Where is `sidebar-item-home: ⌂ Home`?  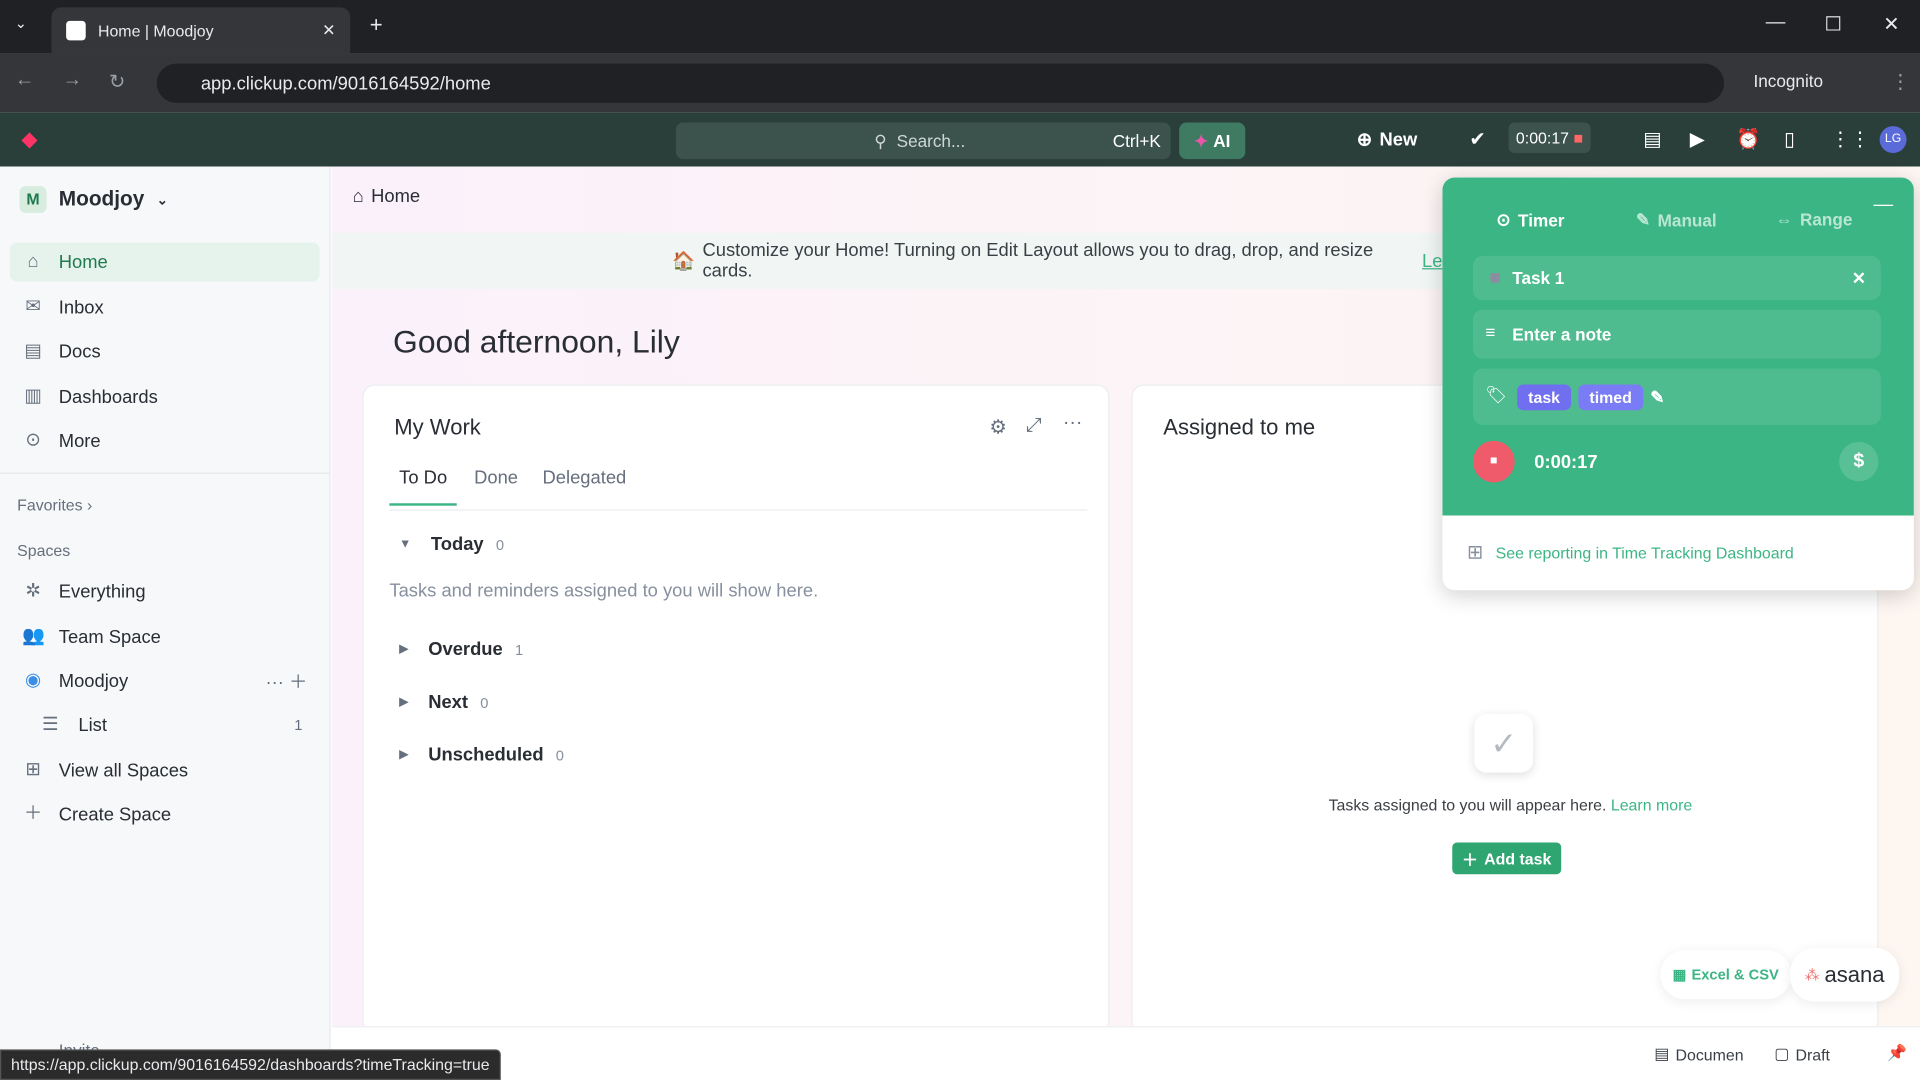 sidebar-item-home: ⌂ Home is located at coordinates (164, 262).